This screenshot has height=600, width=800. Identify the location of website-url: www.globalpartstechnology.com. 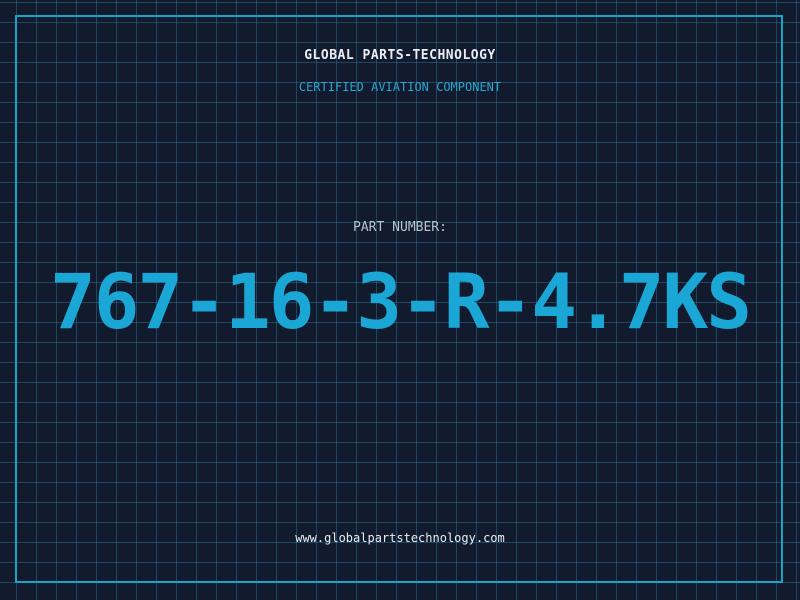
(400, 538).